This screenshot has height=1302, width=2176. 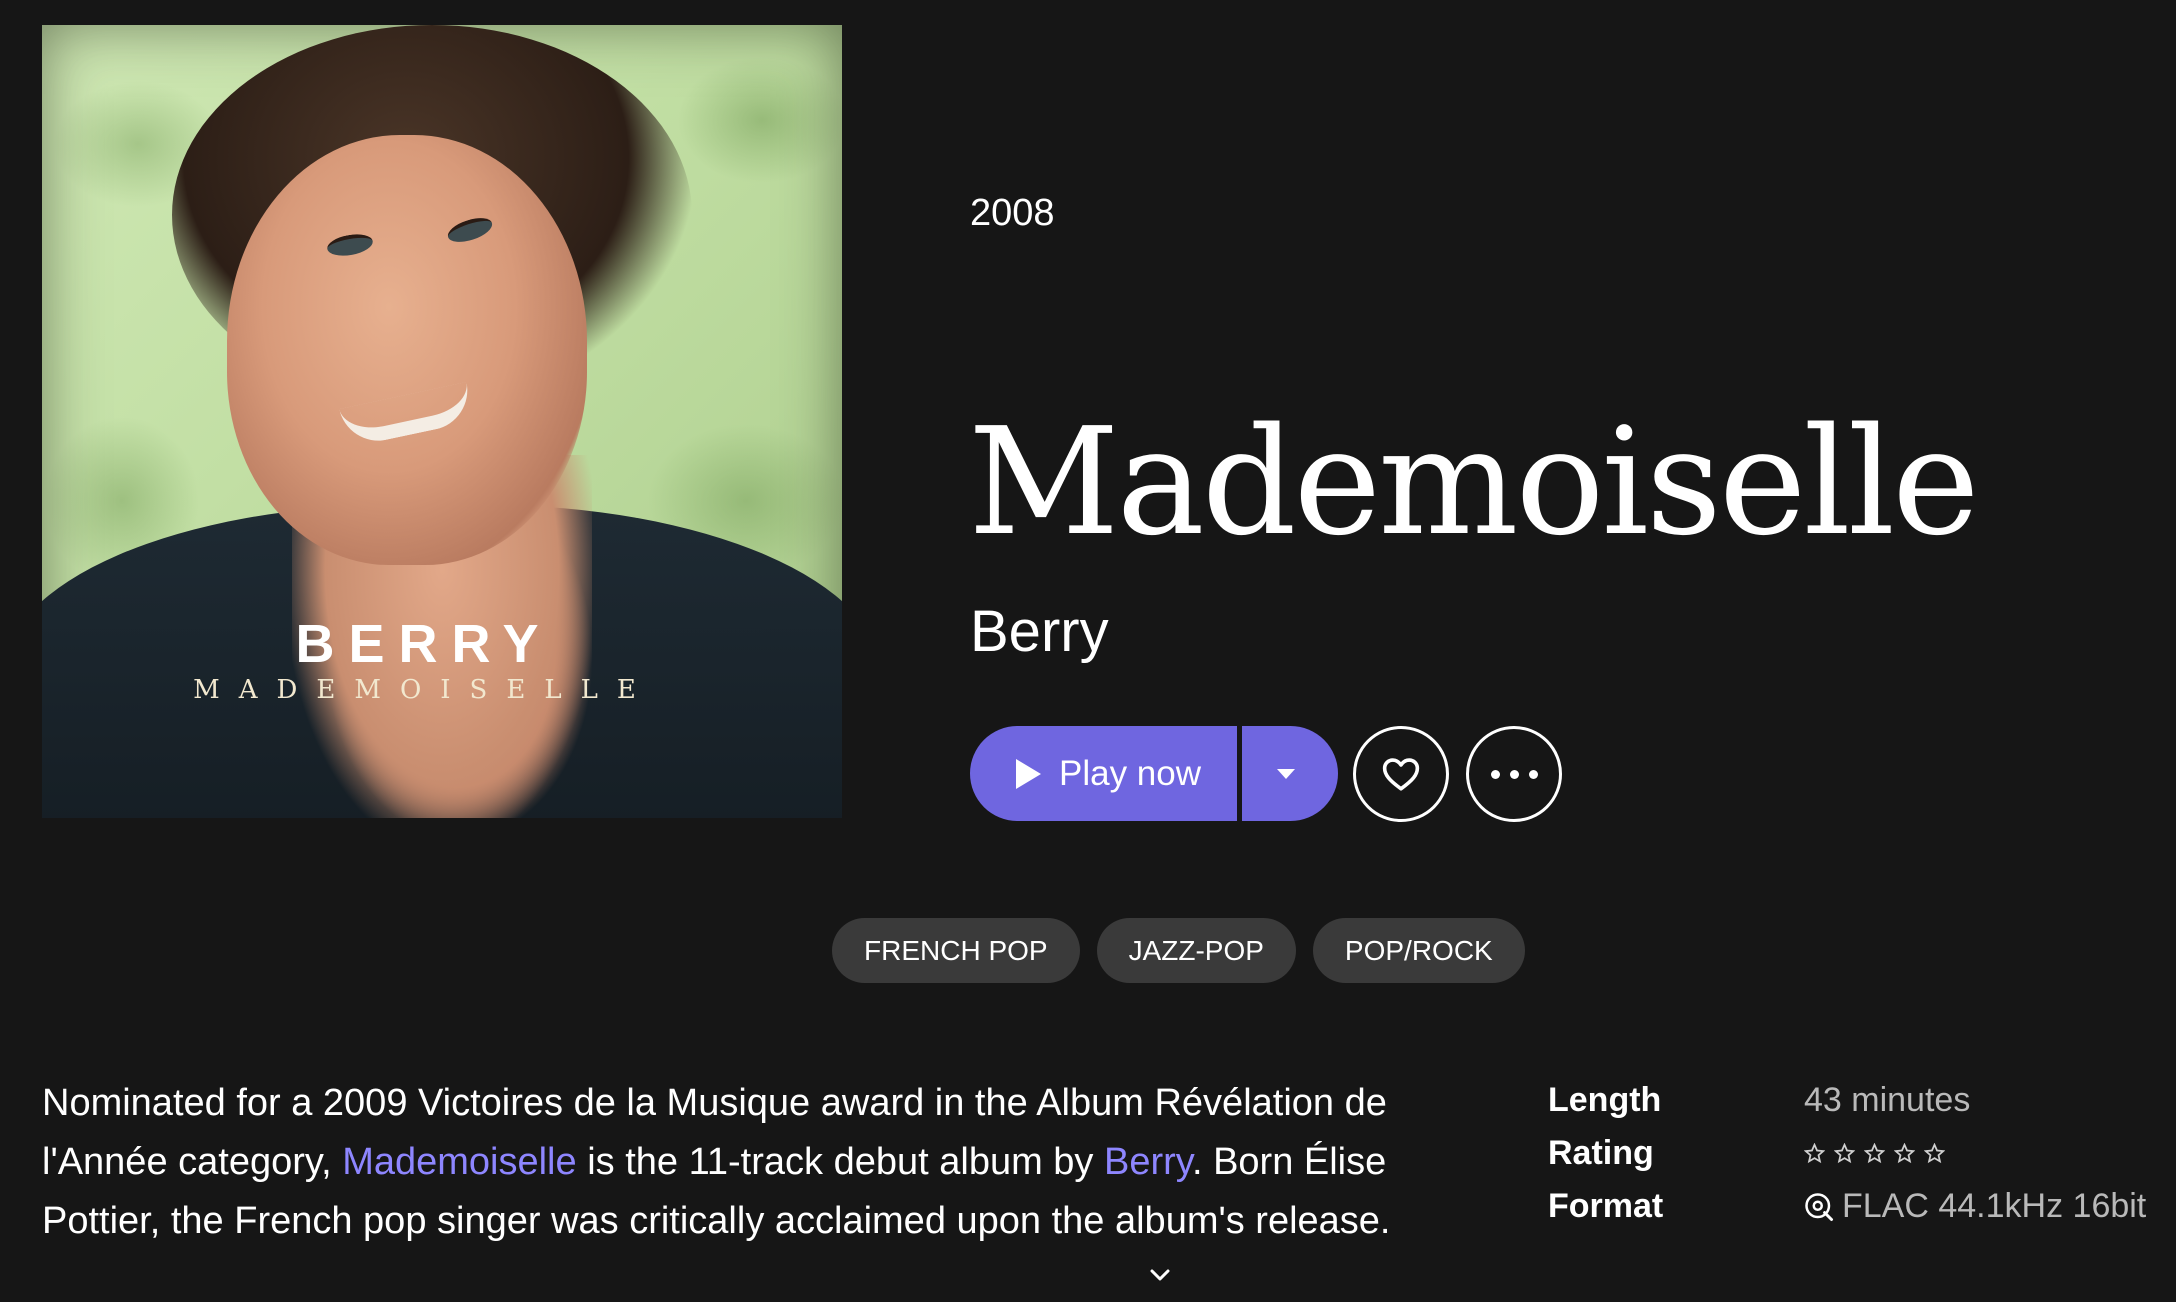 I want to click on more-dots-icon, so click(x=1514, y=774).